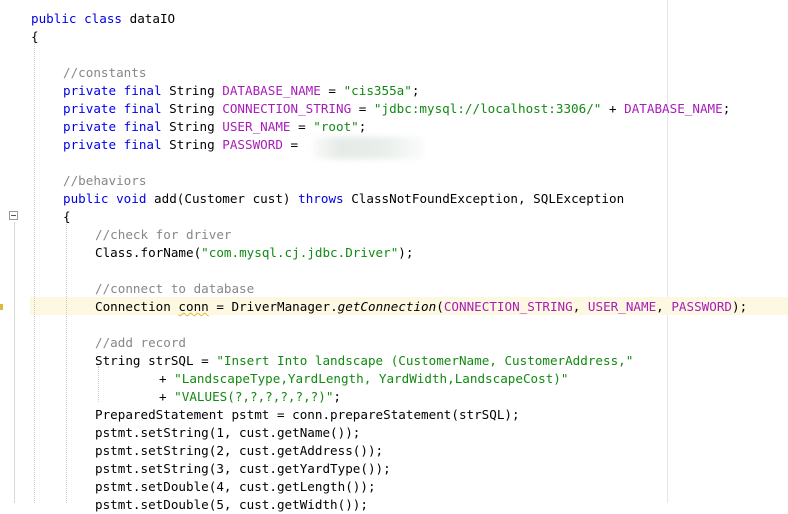 The width and height of the screenshot is (788, 514). What do you see at coordinates (613, 108) in the screenshot?
I see `operator: +` at bounding box center [613, 108].